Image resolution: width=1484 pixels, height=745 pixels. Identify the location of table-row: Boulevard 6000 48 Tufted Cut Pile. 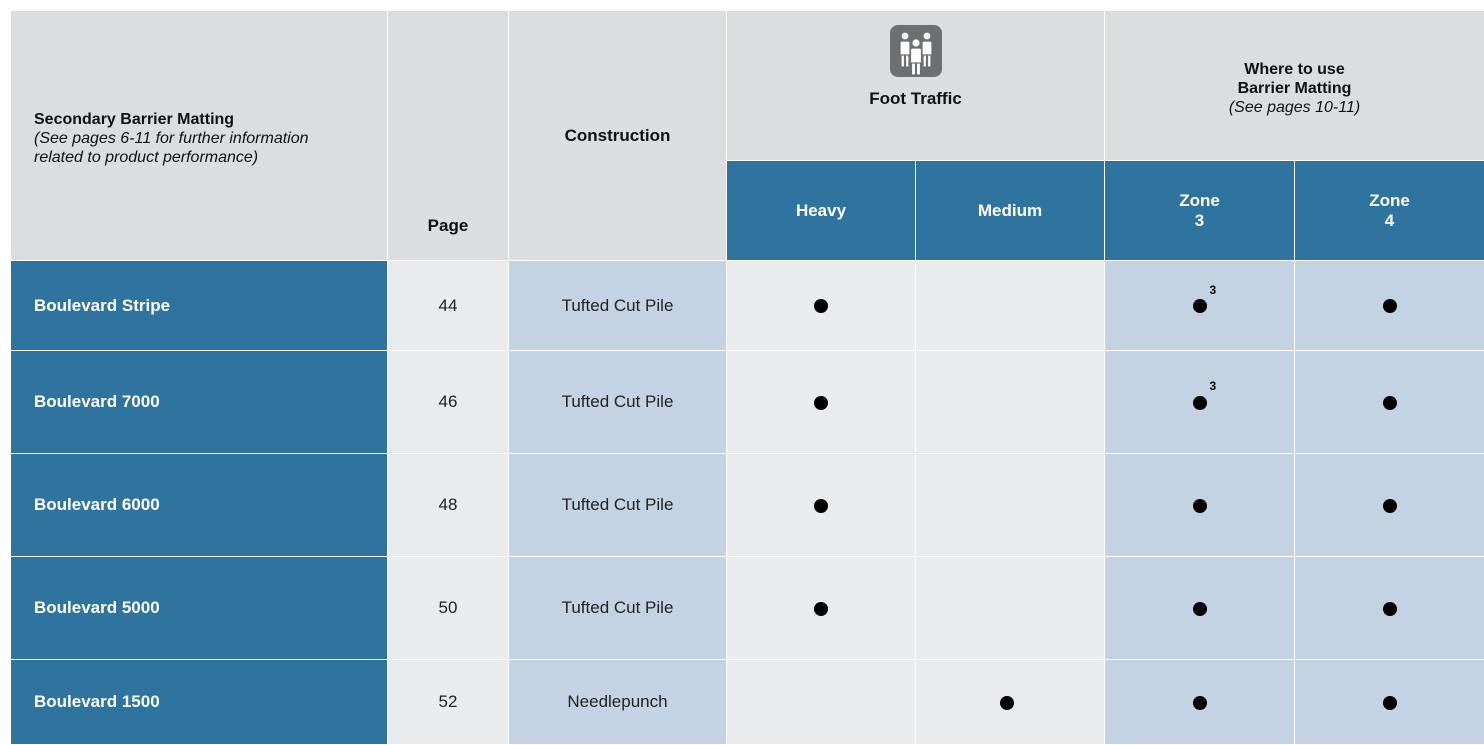
(747, 505).